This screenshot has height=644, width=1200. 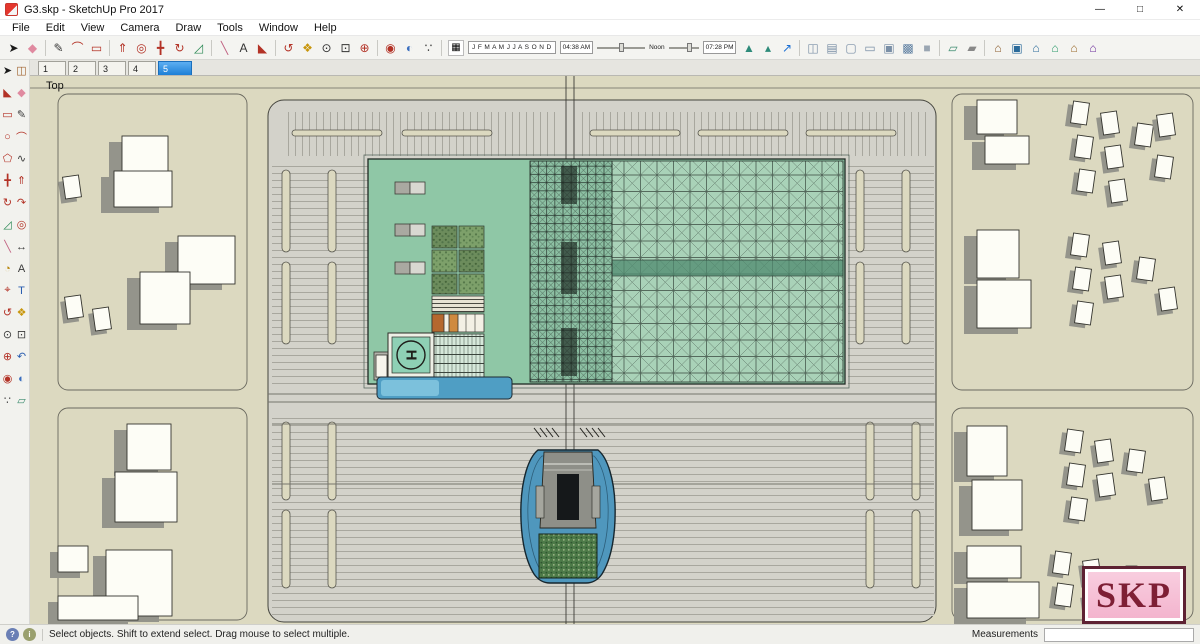 What do you see at coordinates (22, 158) in the screenshot?
I see `freehand-tool-icon: ∿` at bounding box center [22, 158].